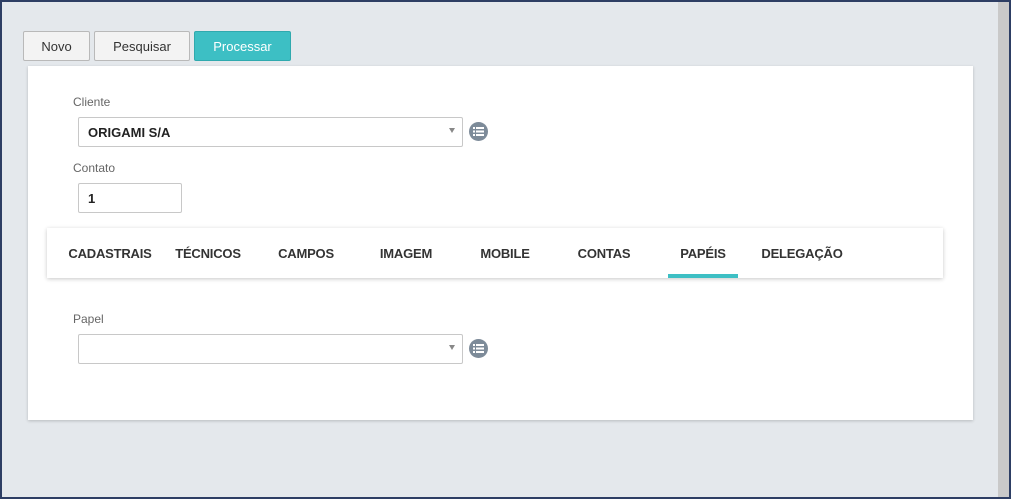 The image size is (1011, 499). What do you see at coordinates (56, 46) in the screenshot?
I see `novo-button: Novo` at bounding box center [56, 46].